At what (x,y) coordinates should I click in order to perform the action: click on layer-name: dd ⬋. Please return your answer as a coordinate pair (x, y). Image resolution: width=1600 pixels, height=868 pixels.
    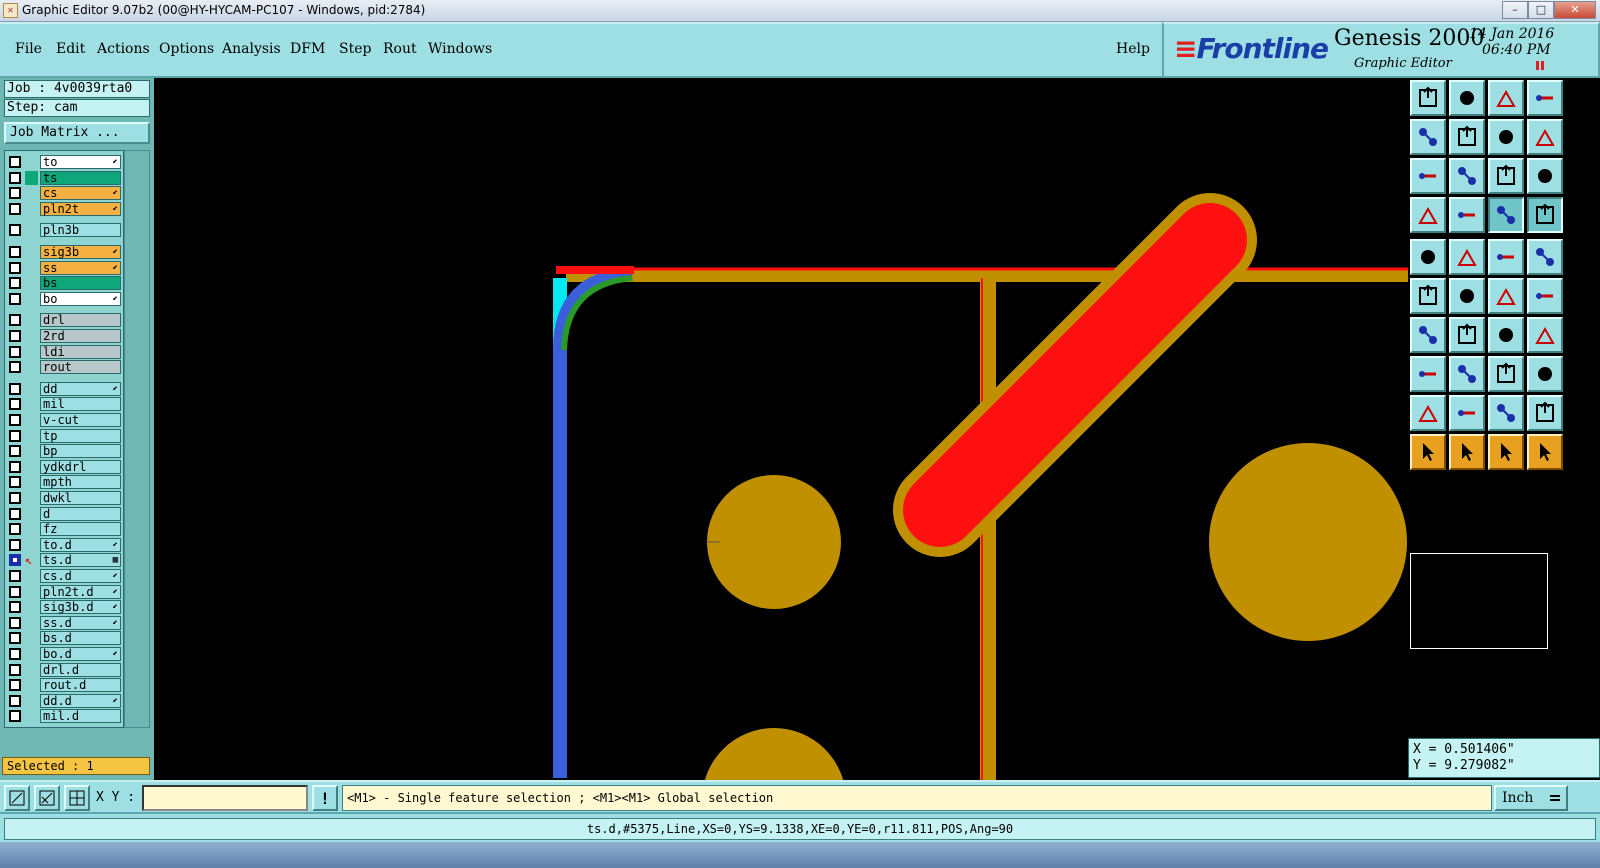
    Looking at the image, I should click on (80, 388).